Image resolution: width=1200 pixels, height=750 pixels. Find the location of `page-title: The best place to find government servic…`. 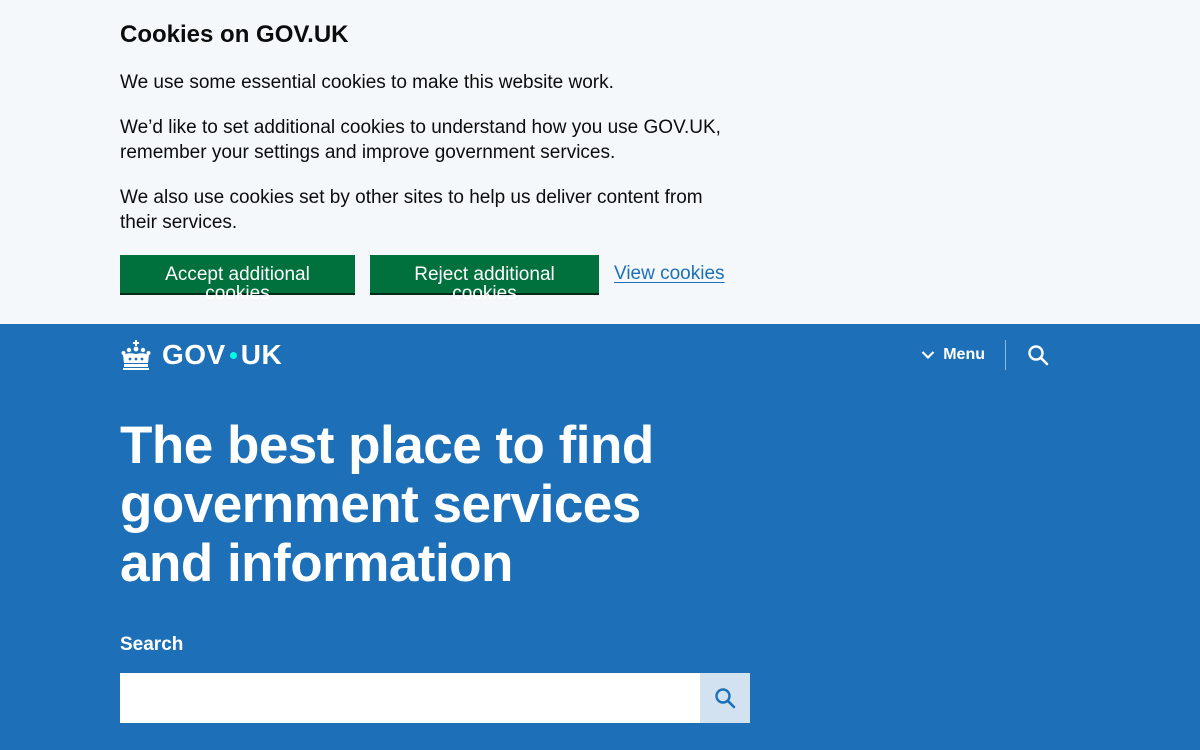

page-title: The best place to find government servic… is located at coordinates (387, 504).